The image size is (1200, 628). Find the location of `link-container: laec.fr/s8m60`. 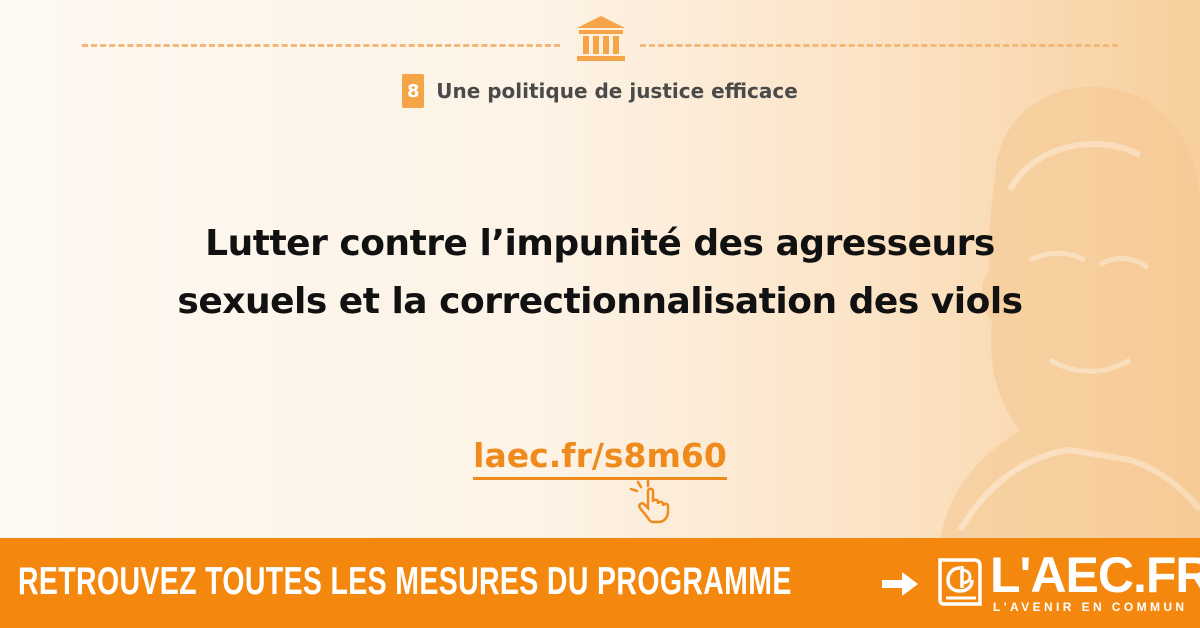

link-container: laec.fr/s8m60 is located at coordinates (600, 458).